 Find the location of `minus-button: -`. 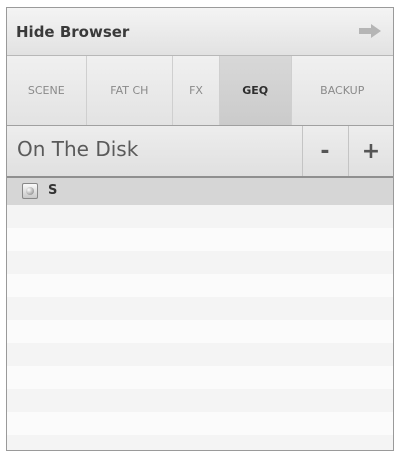

minus-button: - is located at coordinates (324, 151).